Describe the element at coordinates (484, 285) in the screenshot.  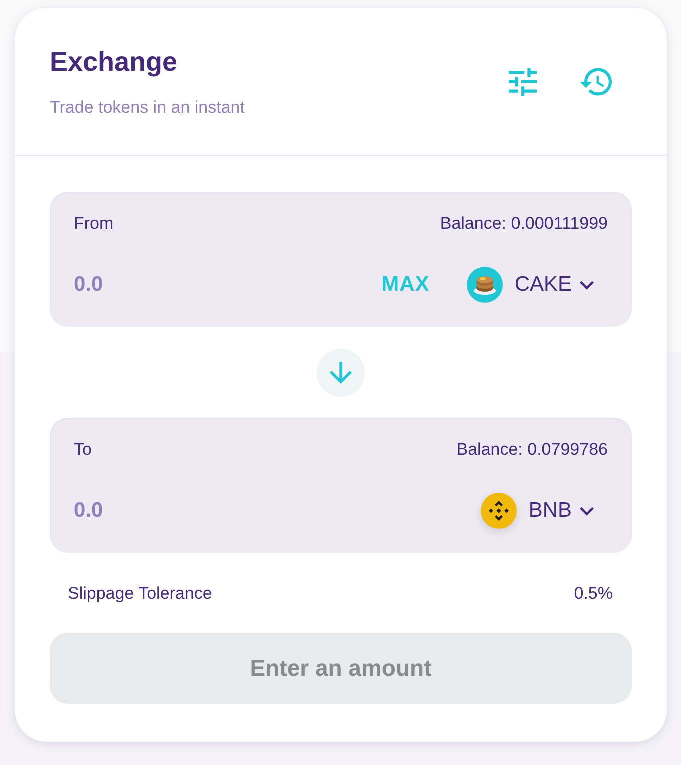
I see `pancake-coin-icon` at that location.